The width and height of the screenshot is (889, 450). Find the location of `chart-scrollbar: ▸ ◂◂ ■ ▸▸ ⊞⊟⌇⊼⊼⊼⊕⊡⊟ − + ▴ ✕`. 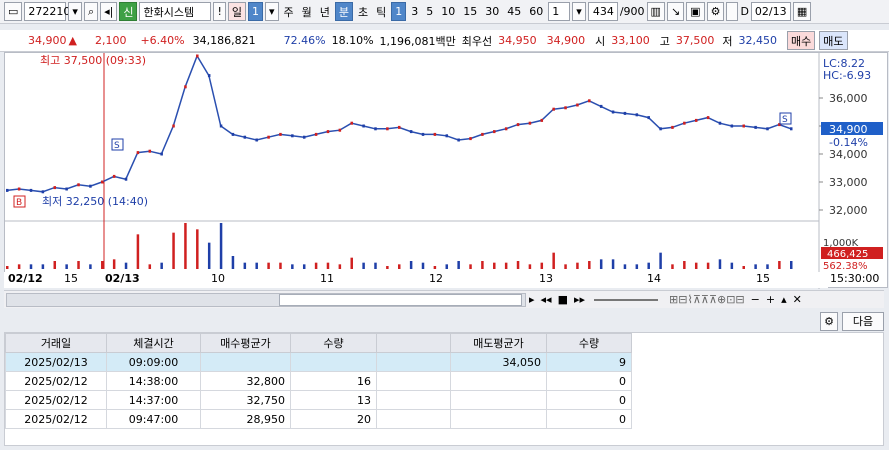

chart-scrollbar: ▸ ◂◂ ■ ▸▸ ⊞⊟⌇⊼⊼⊼⊕⊡⊟ − + ▴ ✕ is located at coordinates (444, 299).